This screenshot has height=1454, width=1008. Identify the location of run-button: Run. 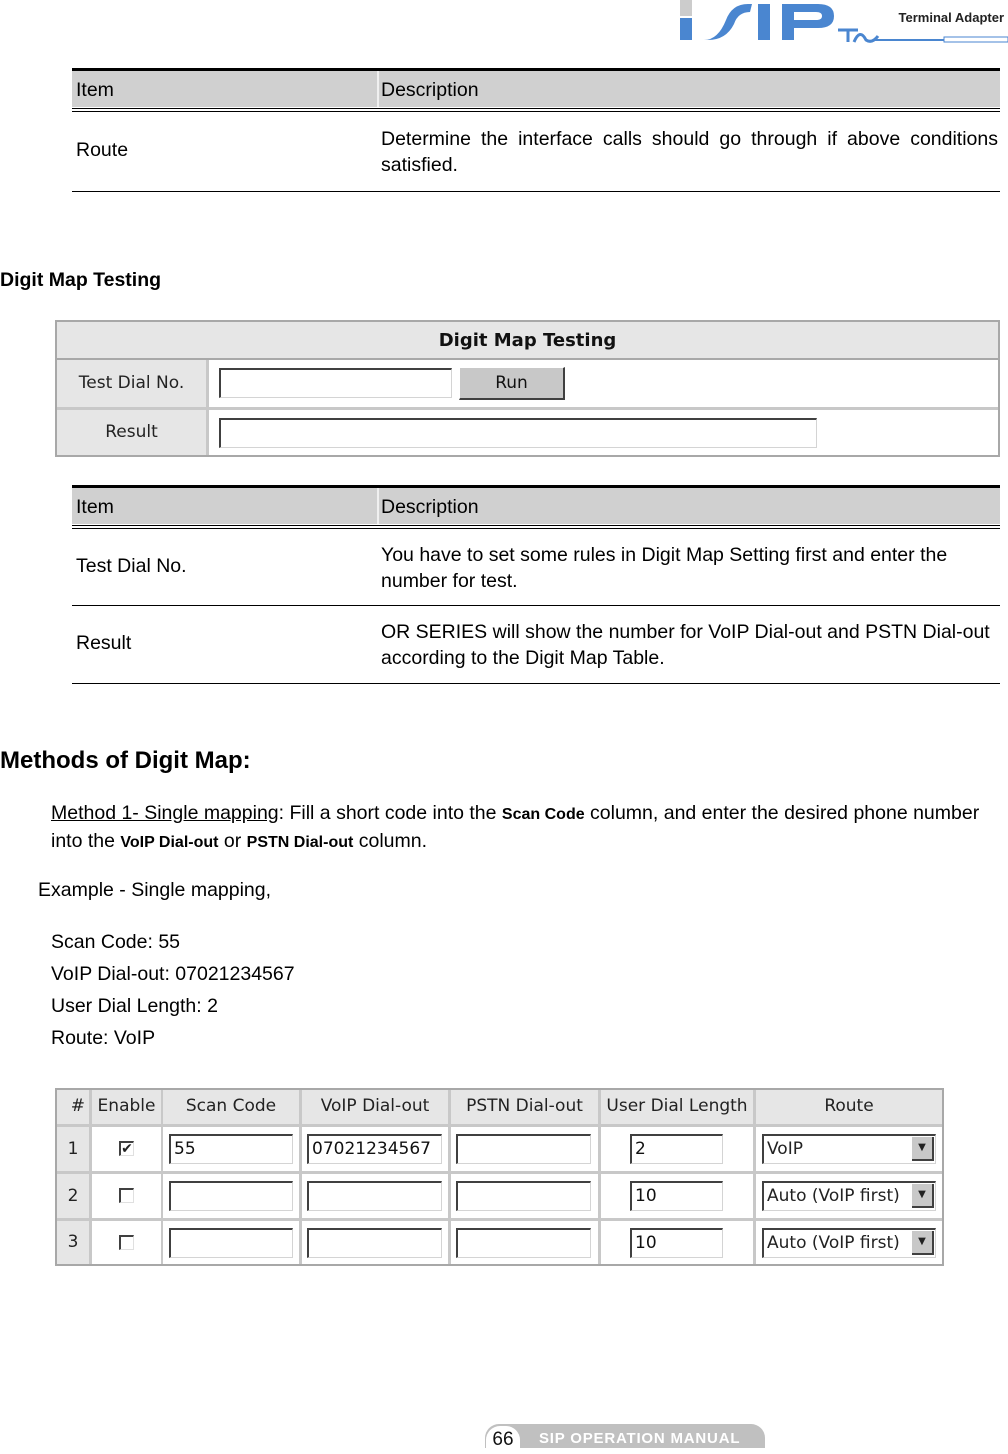
(512, 383).